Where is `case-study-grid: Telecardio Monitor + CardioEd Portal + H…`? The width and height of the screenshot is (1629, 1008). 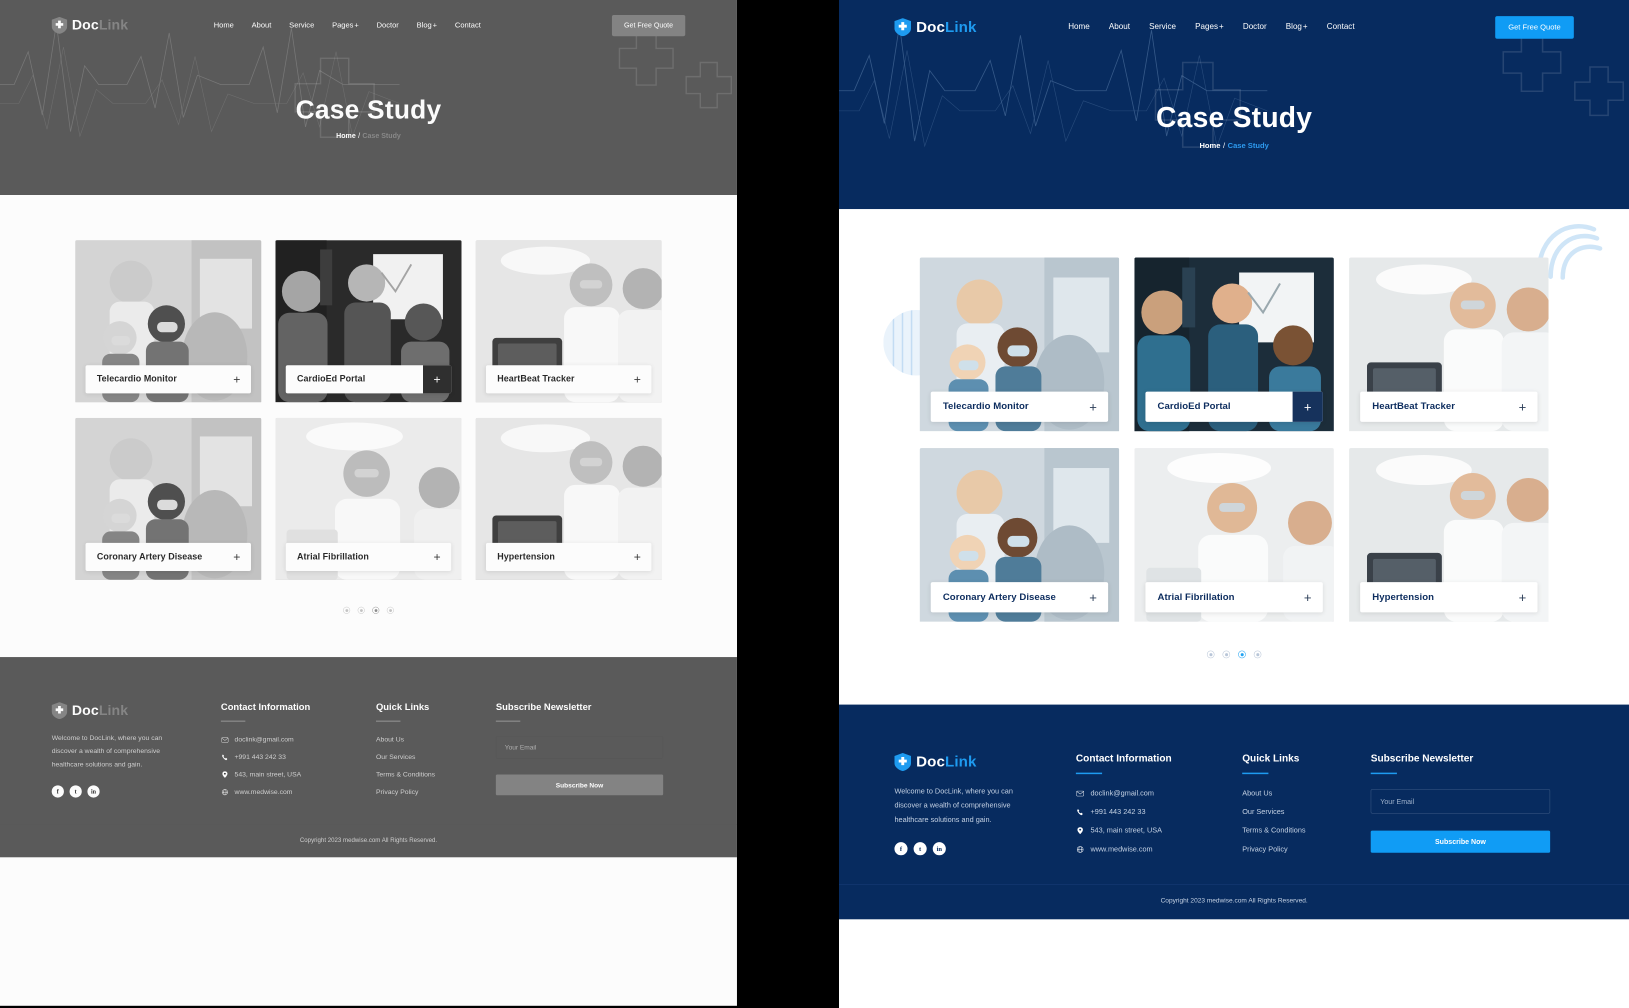 case-study-grid: Telecardio Monitor + CardioEd Portal + H… is located at coordinates (1234, 440).